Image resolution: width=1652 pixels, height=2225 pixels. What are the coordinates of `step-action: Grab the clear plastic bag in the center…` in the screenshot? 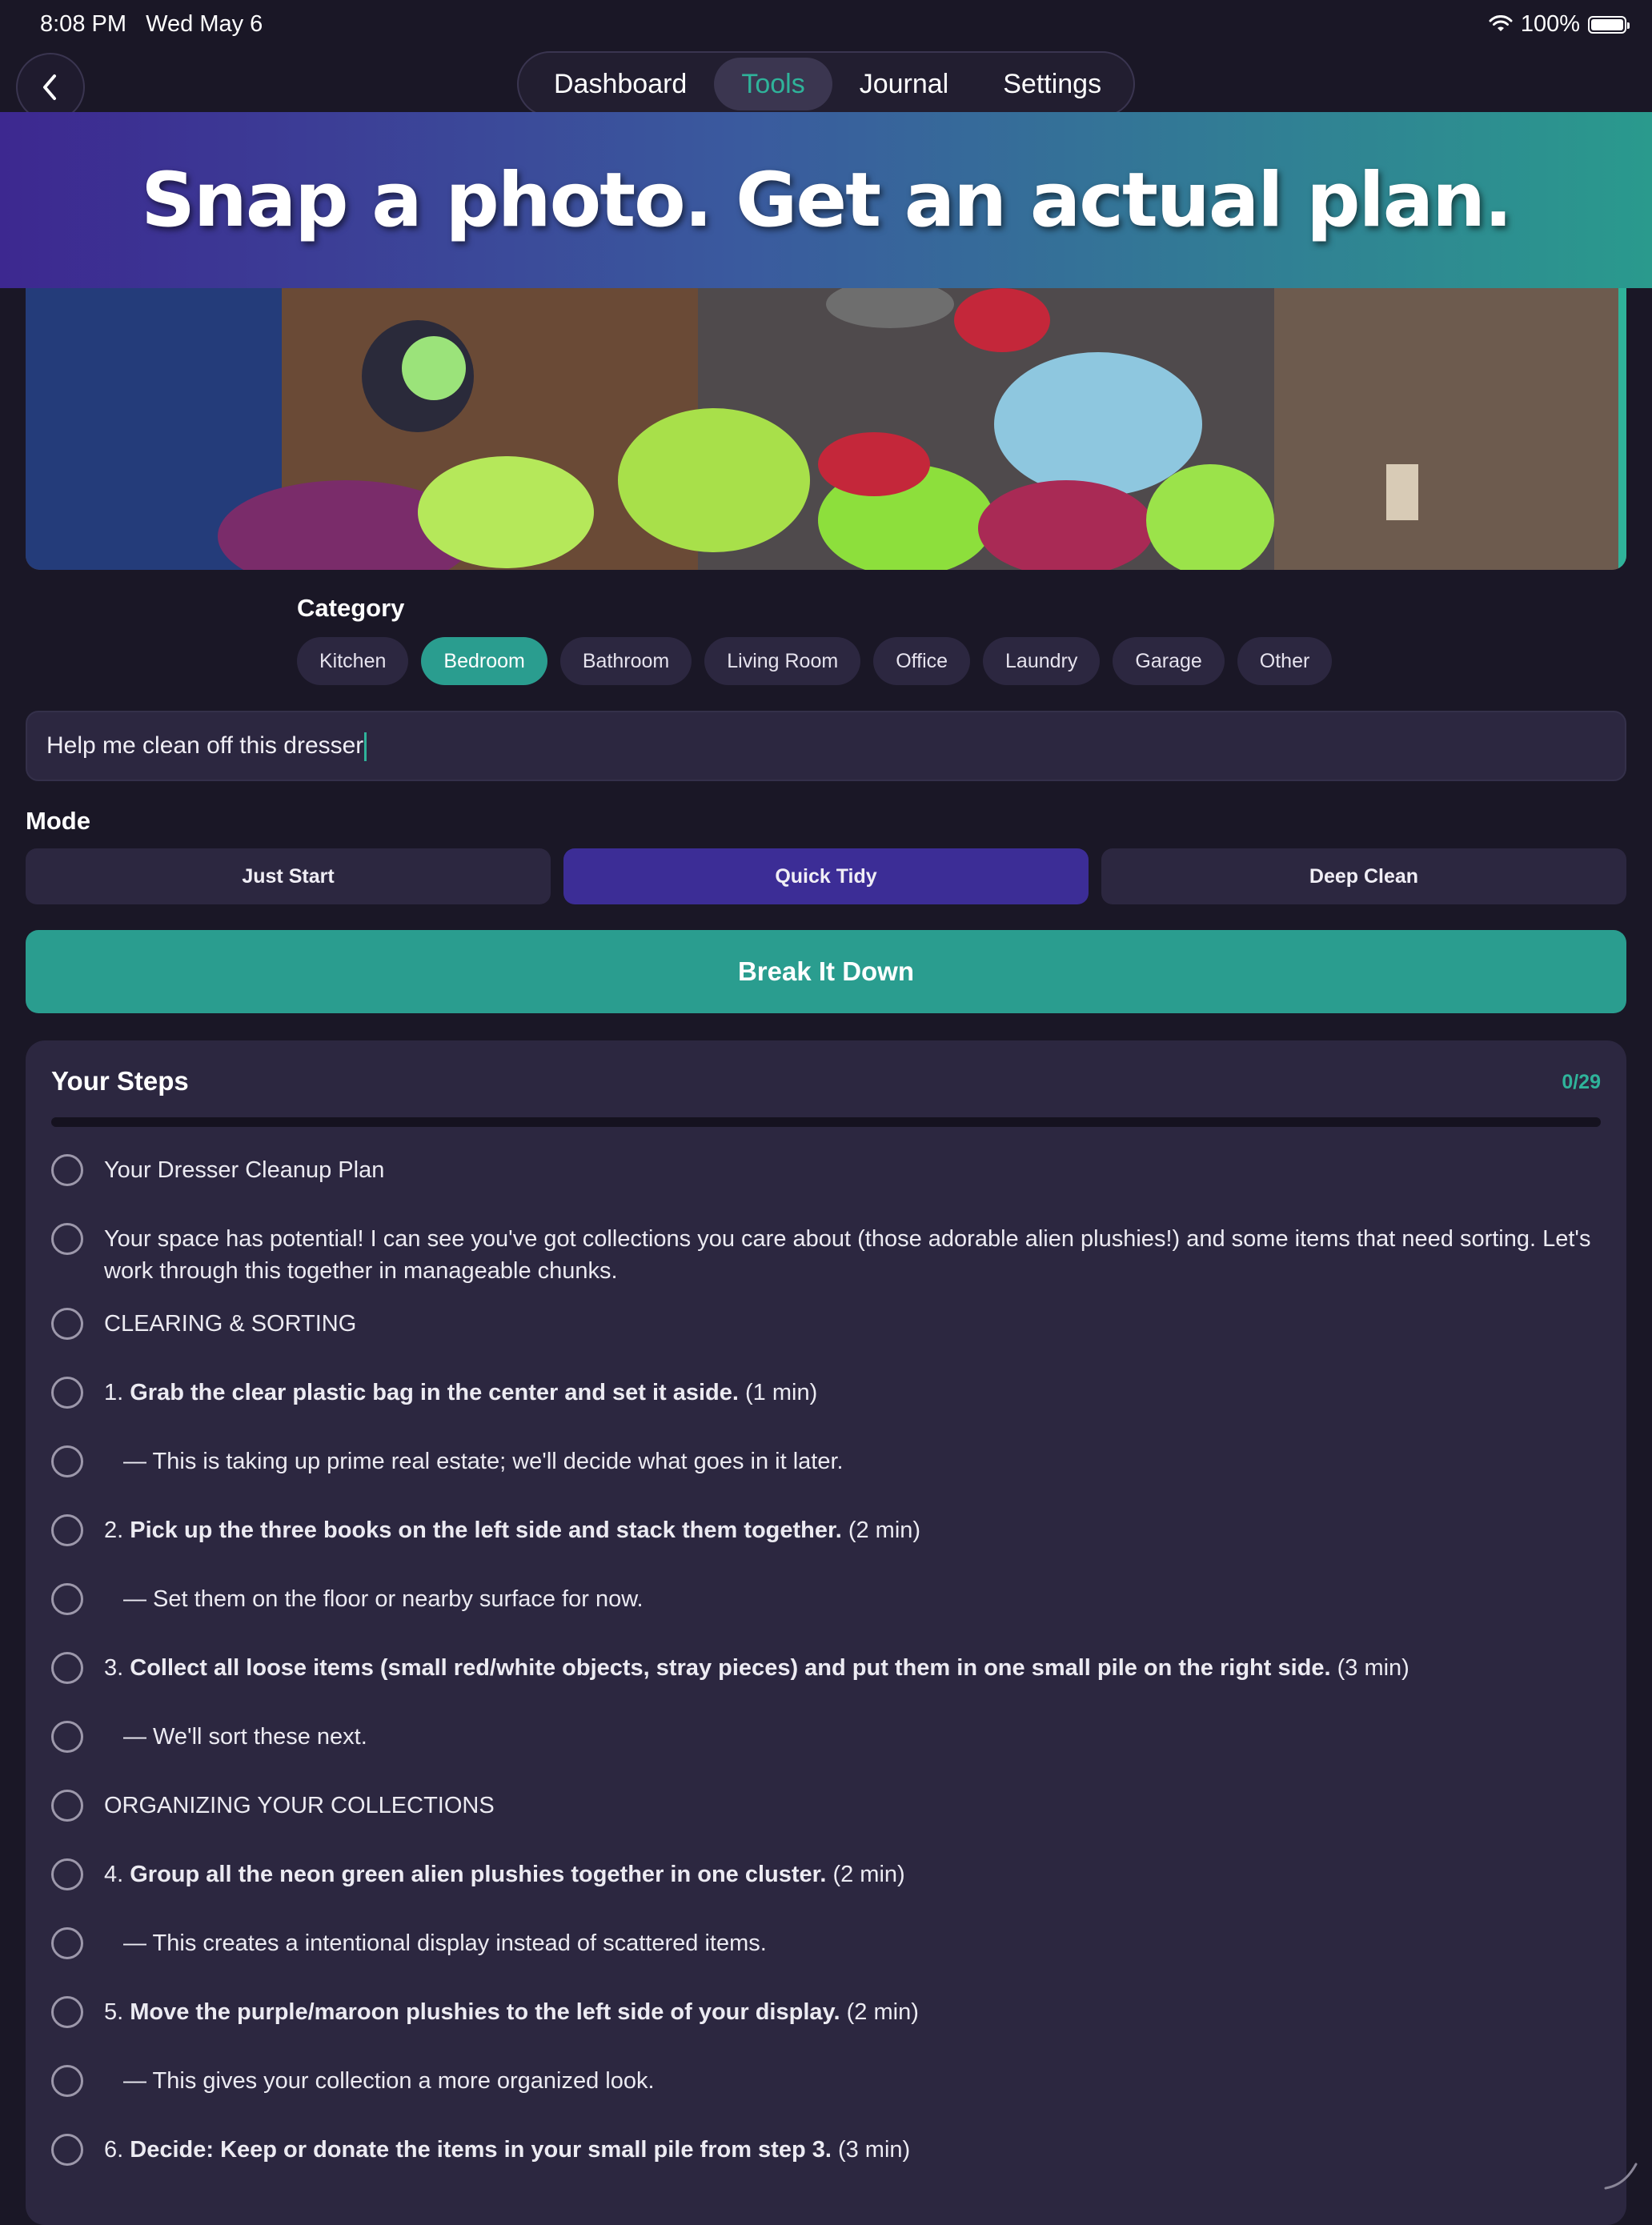 It's located at (434, 1393).